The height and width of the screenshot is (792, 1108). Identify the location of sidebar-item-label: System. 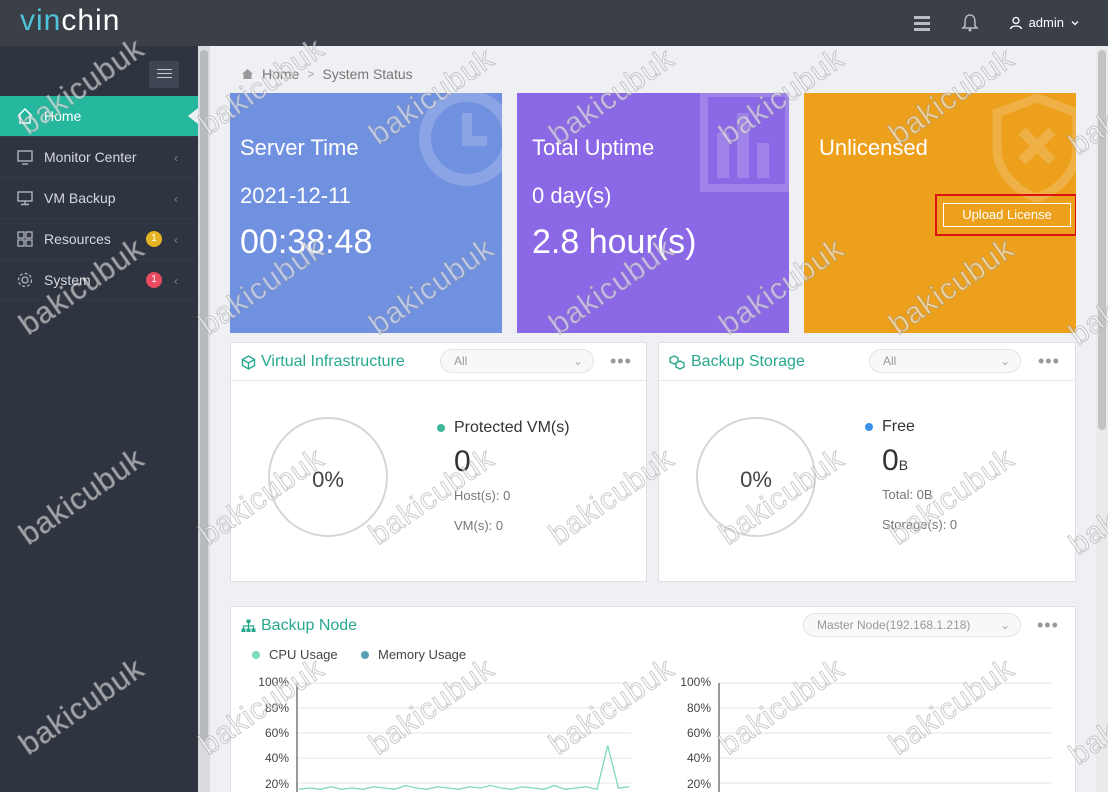
(67, 280).